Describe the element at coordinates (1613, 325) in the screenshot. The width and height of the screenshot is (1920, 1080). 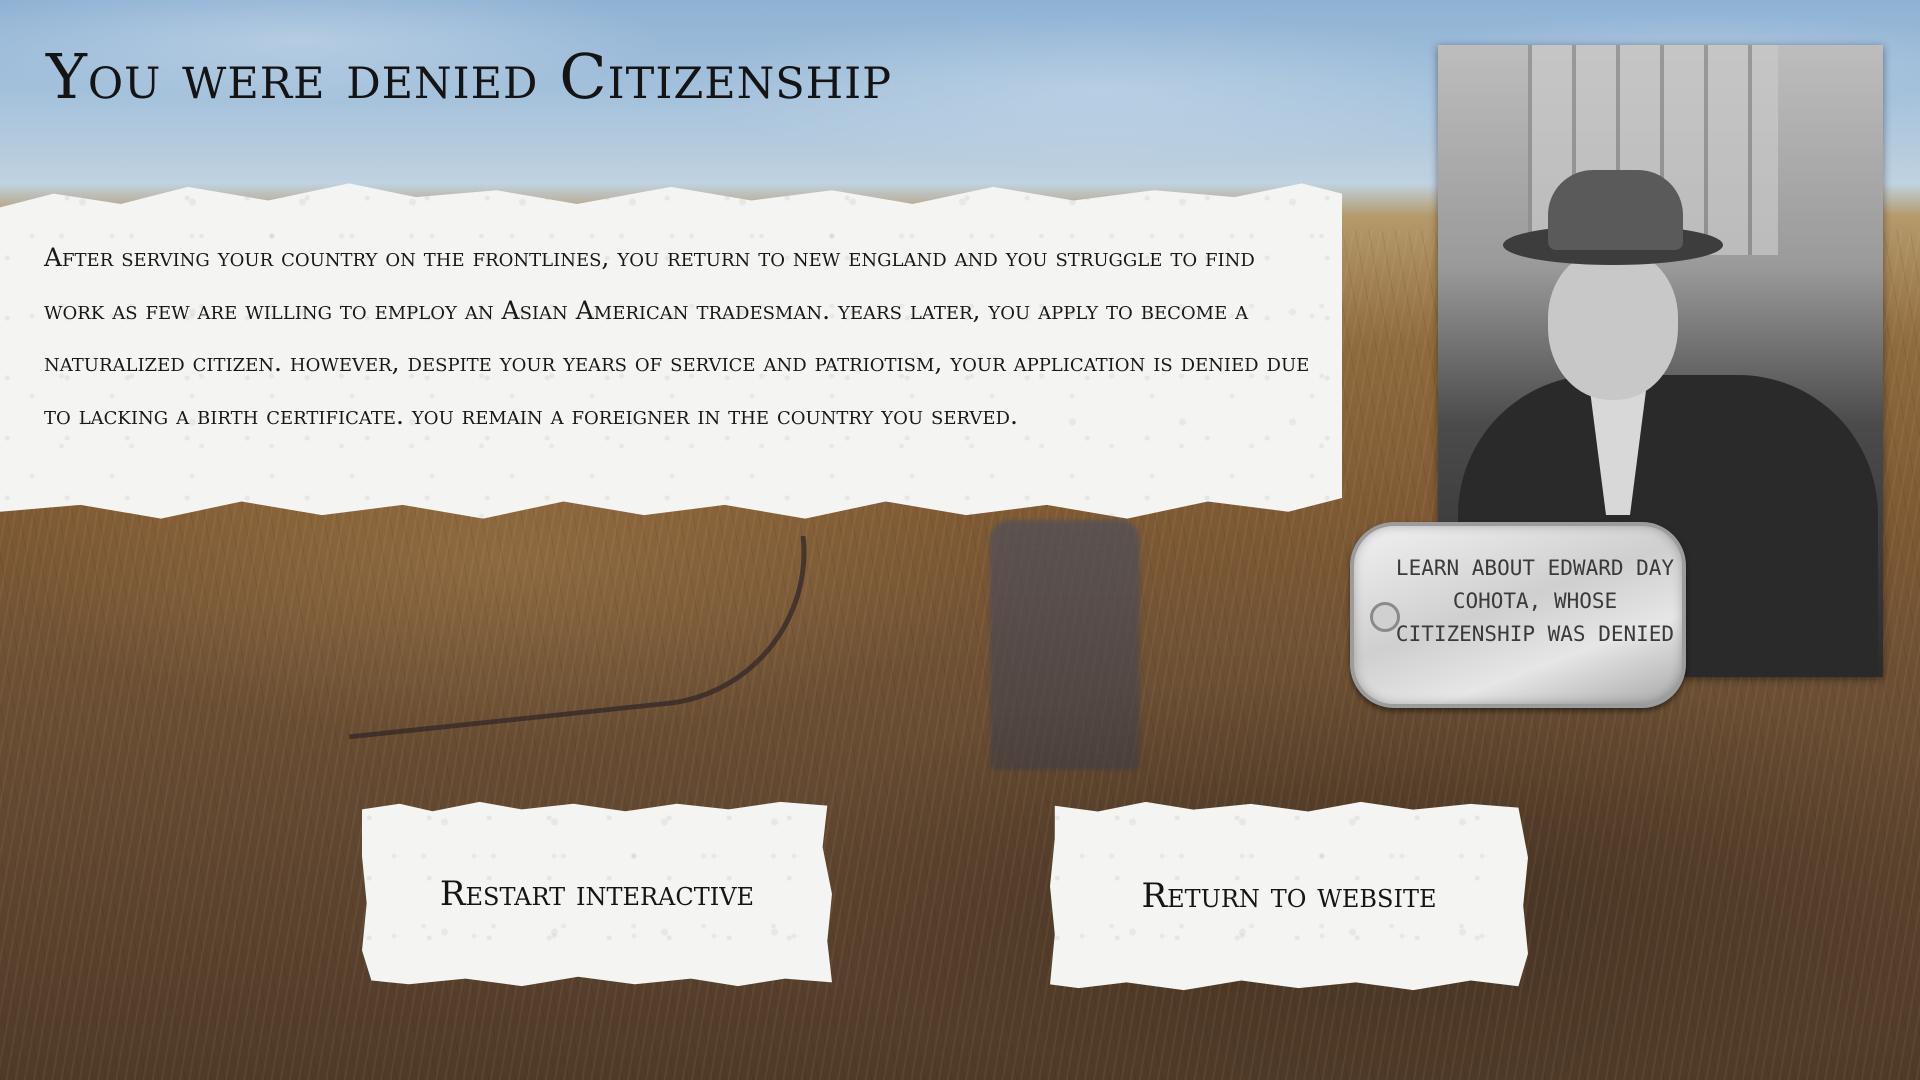
I see `photo-face` at that location.